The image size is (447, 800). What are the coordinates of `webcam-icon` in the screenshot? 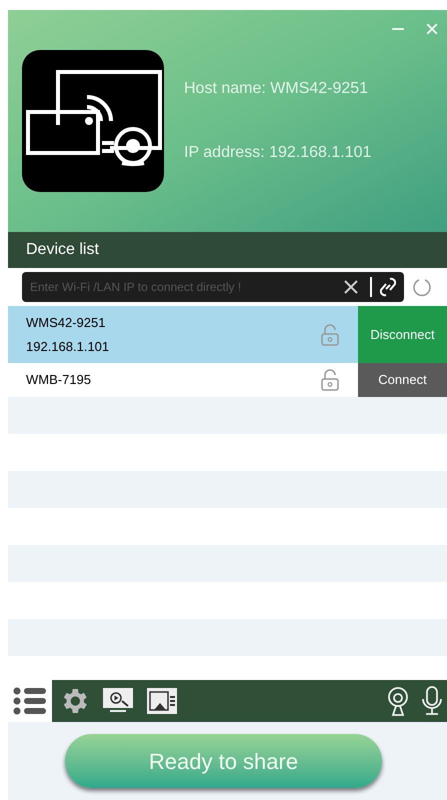 It's located at (398, 701).